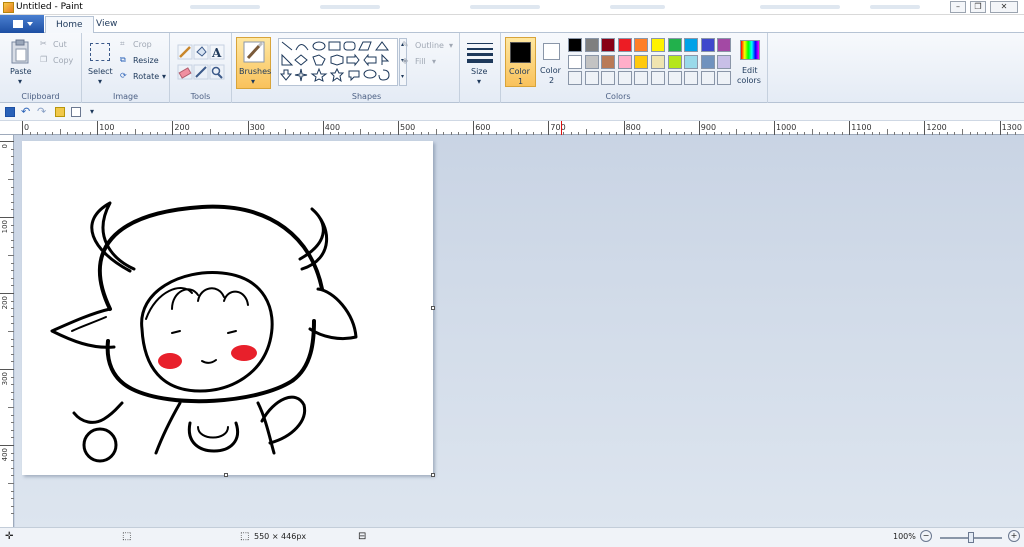  Describe the element at coordinates (10, 112) in the screenshot. I see `save-icon` at that location.